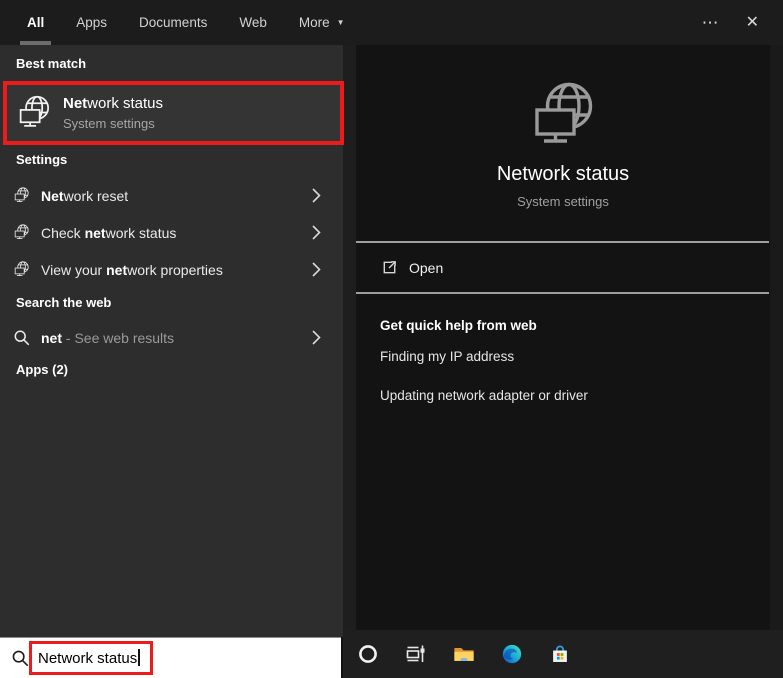 This screenshot has width=783, height=678. I want to click on tab-more: More ▼, so click(322, 22).